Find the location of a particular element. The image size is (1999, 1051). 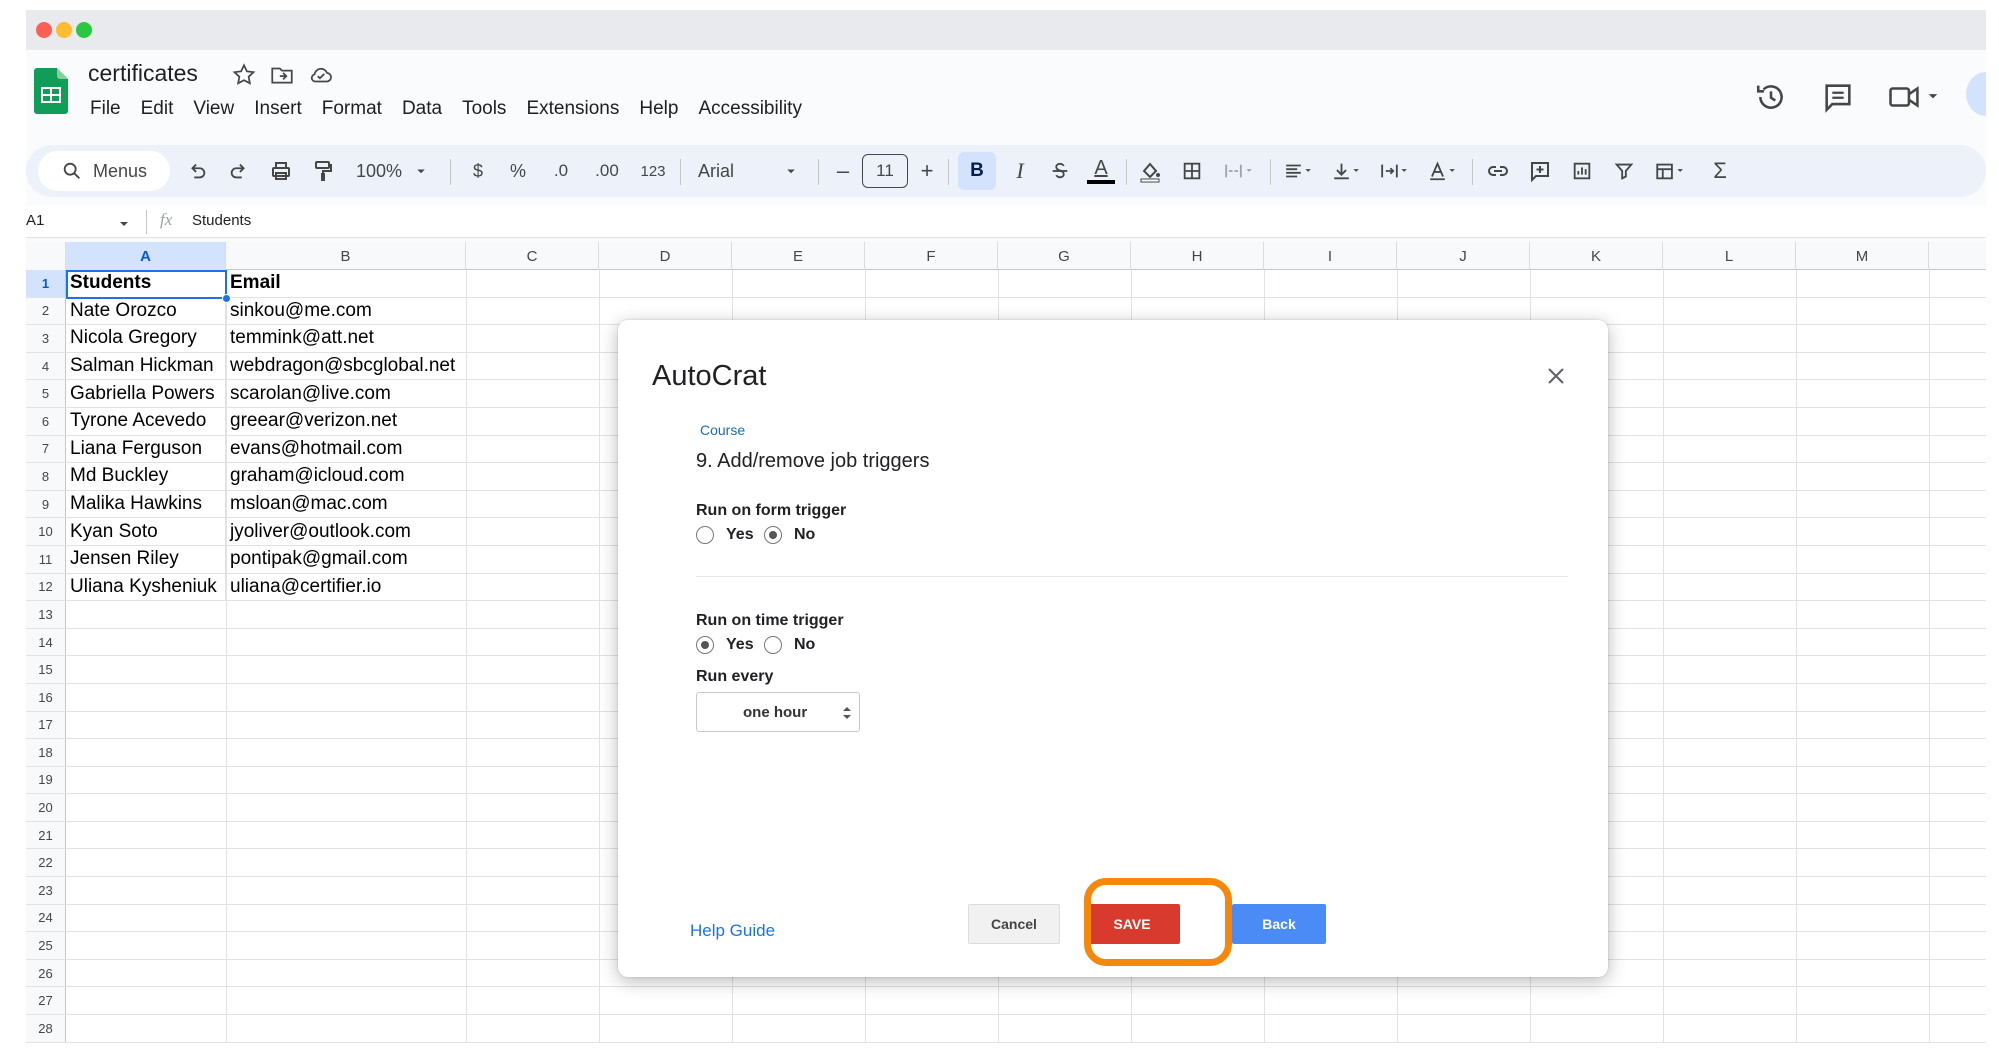

star-icon is located at coordinates (244, 75).